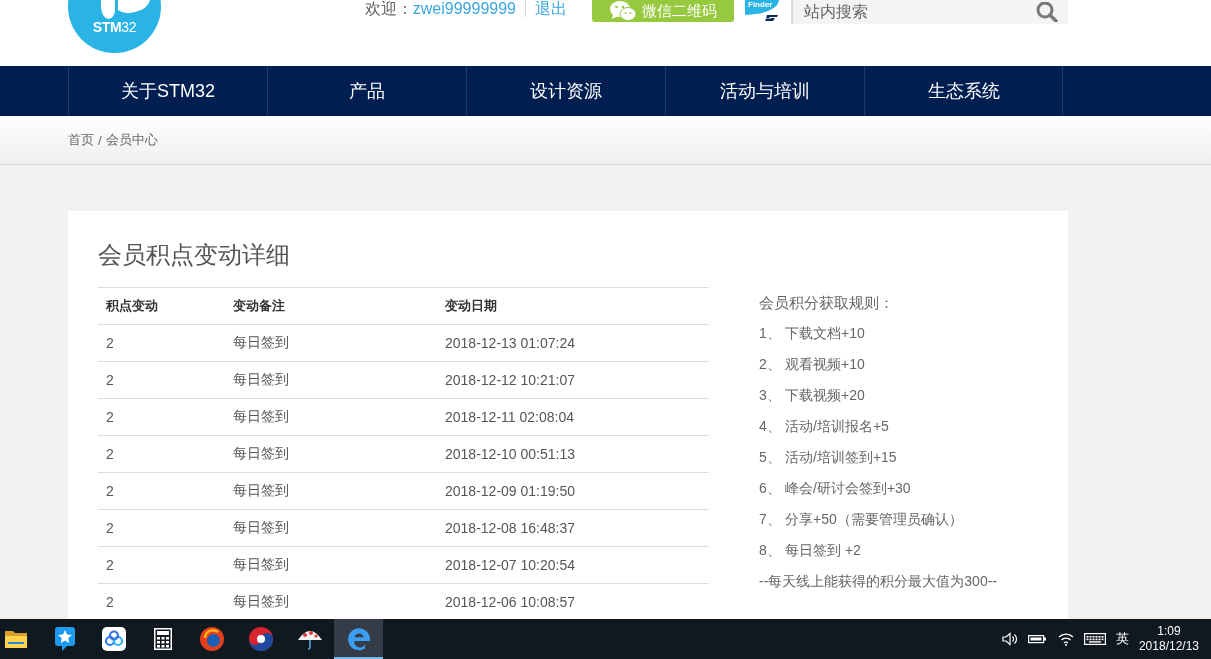  Describe the element at coordinates (835, 488) in the screenshot. I see `rule-item: 6、 峰会/研讨会签到+30` at that location.